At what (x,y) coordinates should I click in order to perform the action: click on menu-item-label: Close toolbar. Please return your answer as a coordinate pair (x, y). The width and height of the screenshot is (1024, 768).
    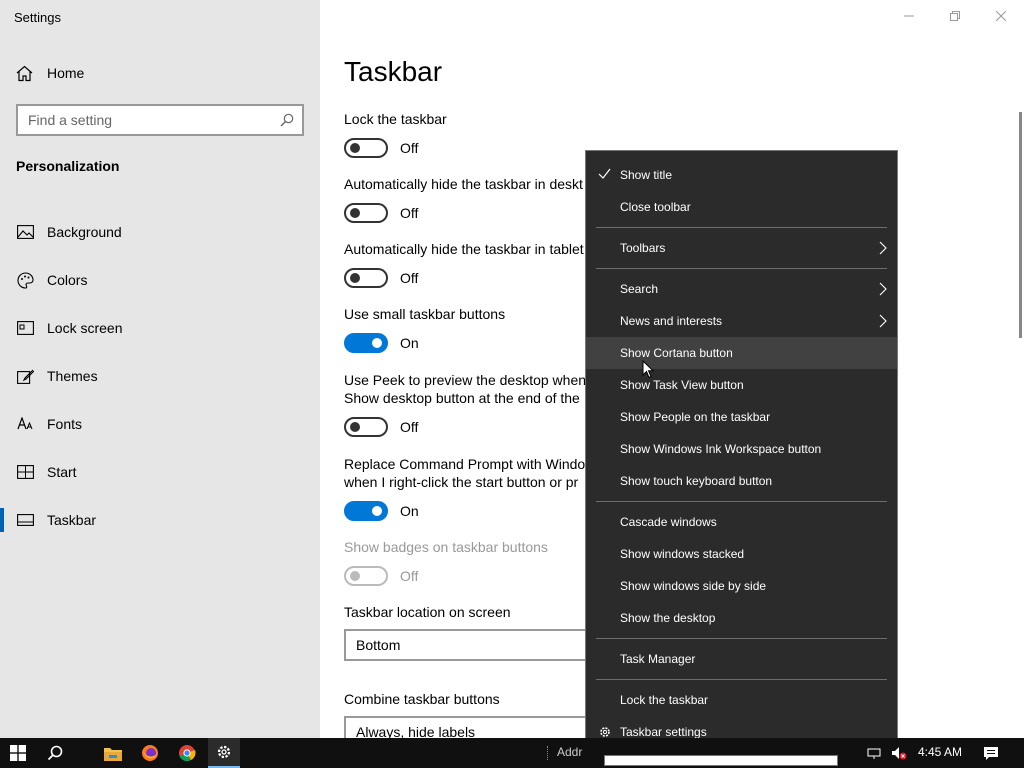
    Looking at the image, I should click on (655, 207).